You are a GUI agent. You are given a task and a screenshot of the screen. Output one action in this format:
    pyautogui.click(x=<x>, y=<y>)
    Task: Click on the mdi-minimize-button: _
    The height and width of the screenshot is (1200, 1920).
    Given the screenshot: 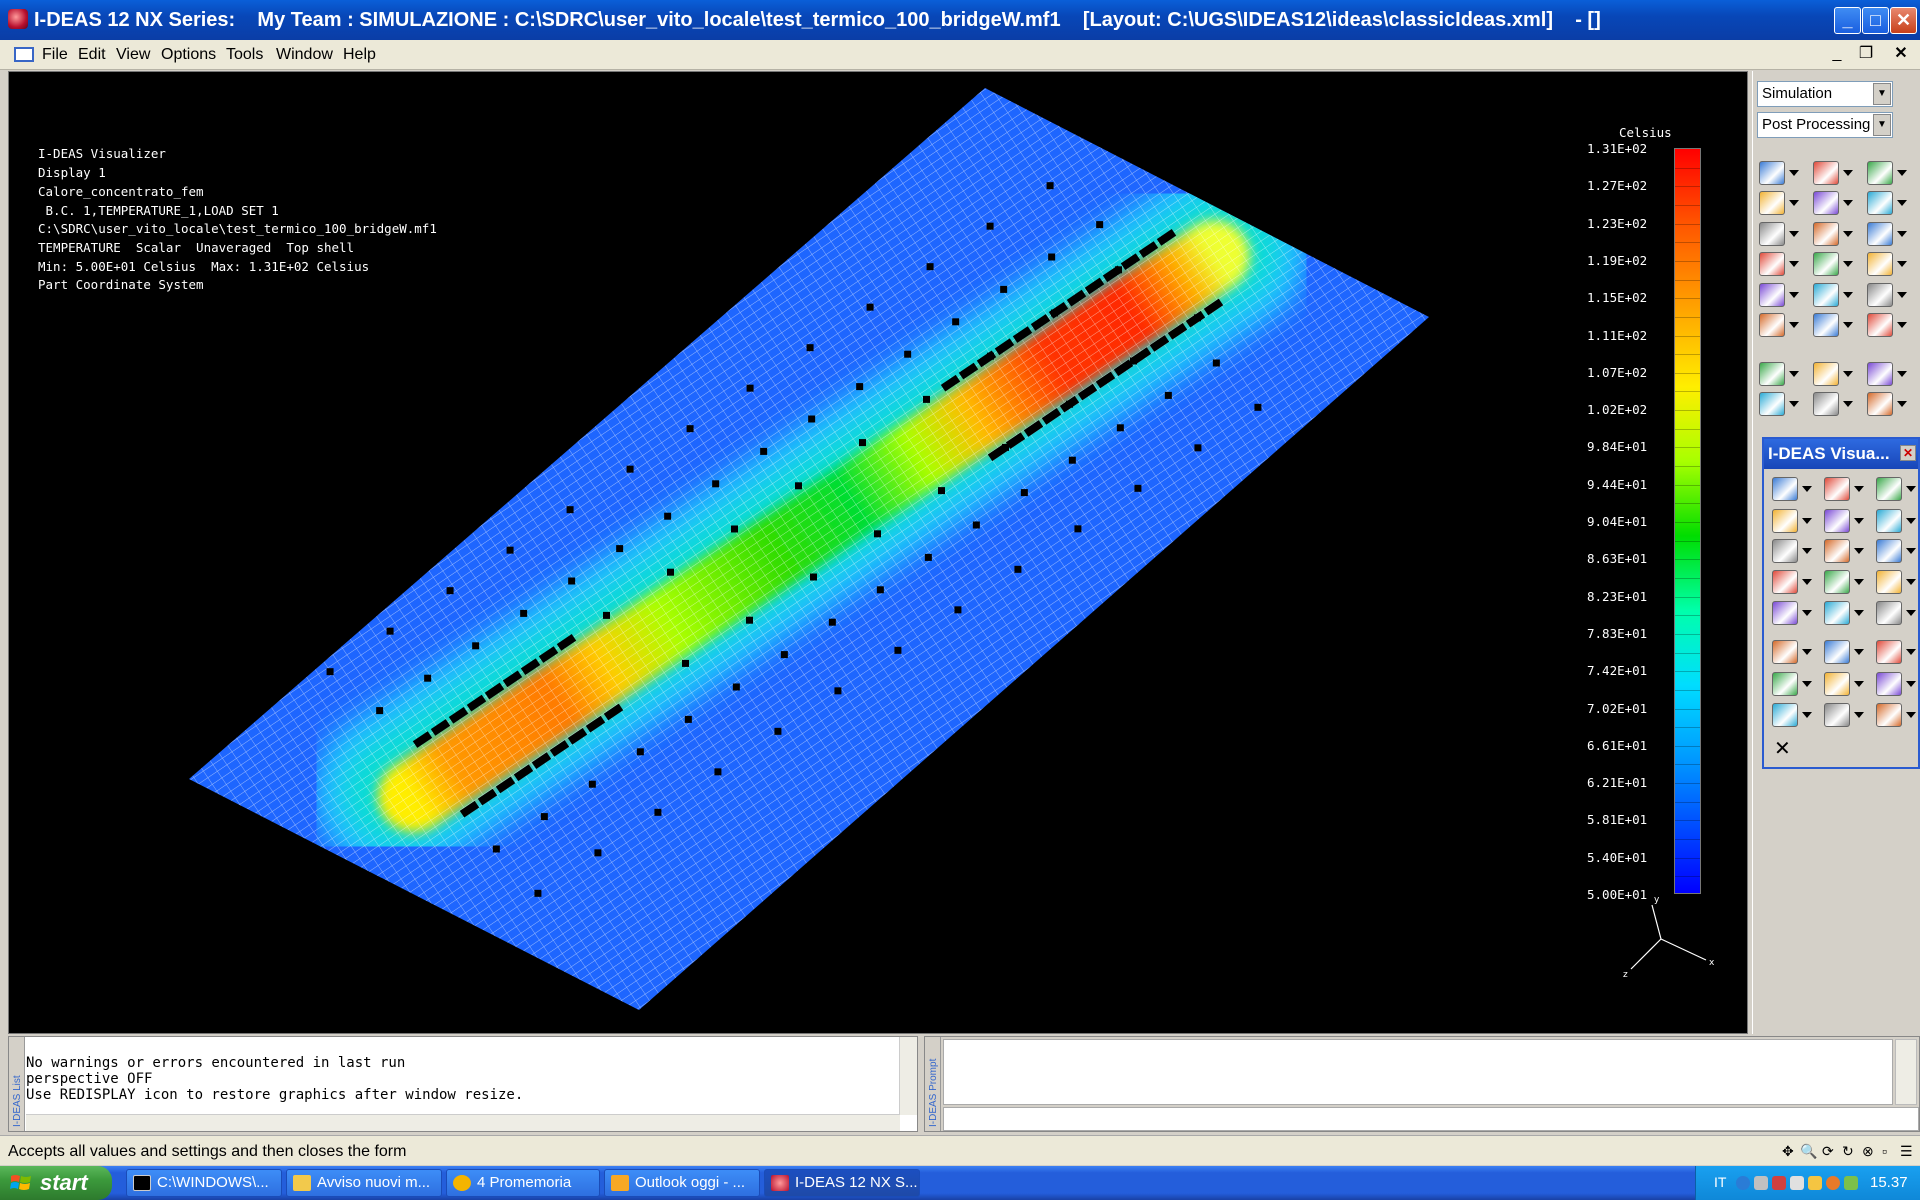 What is the action you would take?
    pyautogui.click(x=1837, y=54)
    